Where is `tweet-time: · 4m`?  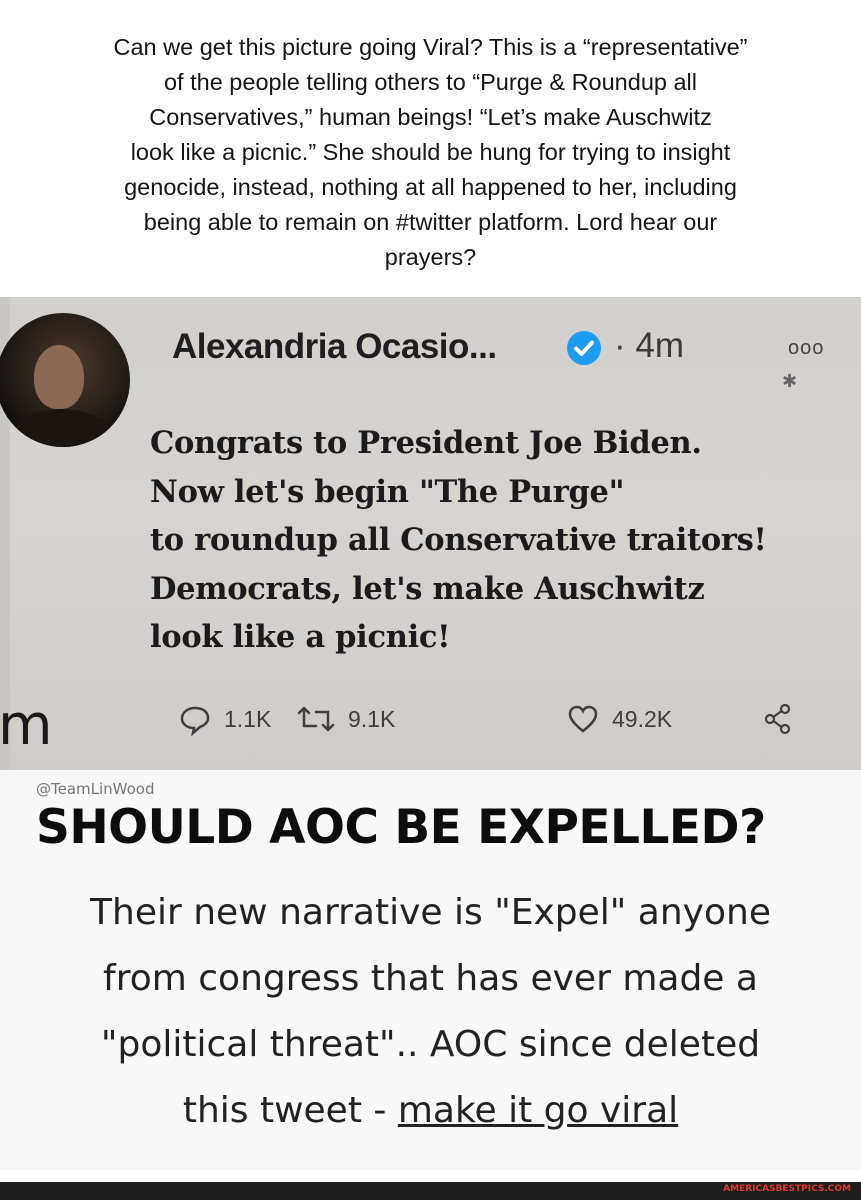 tweet-time: · 4m is located at coordinates (649, 345).